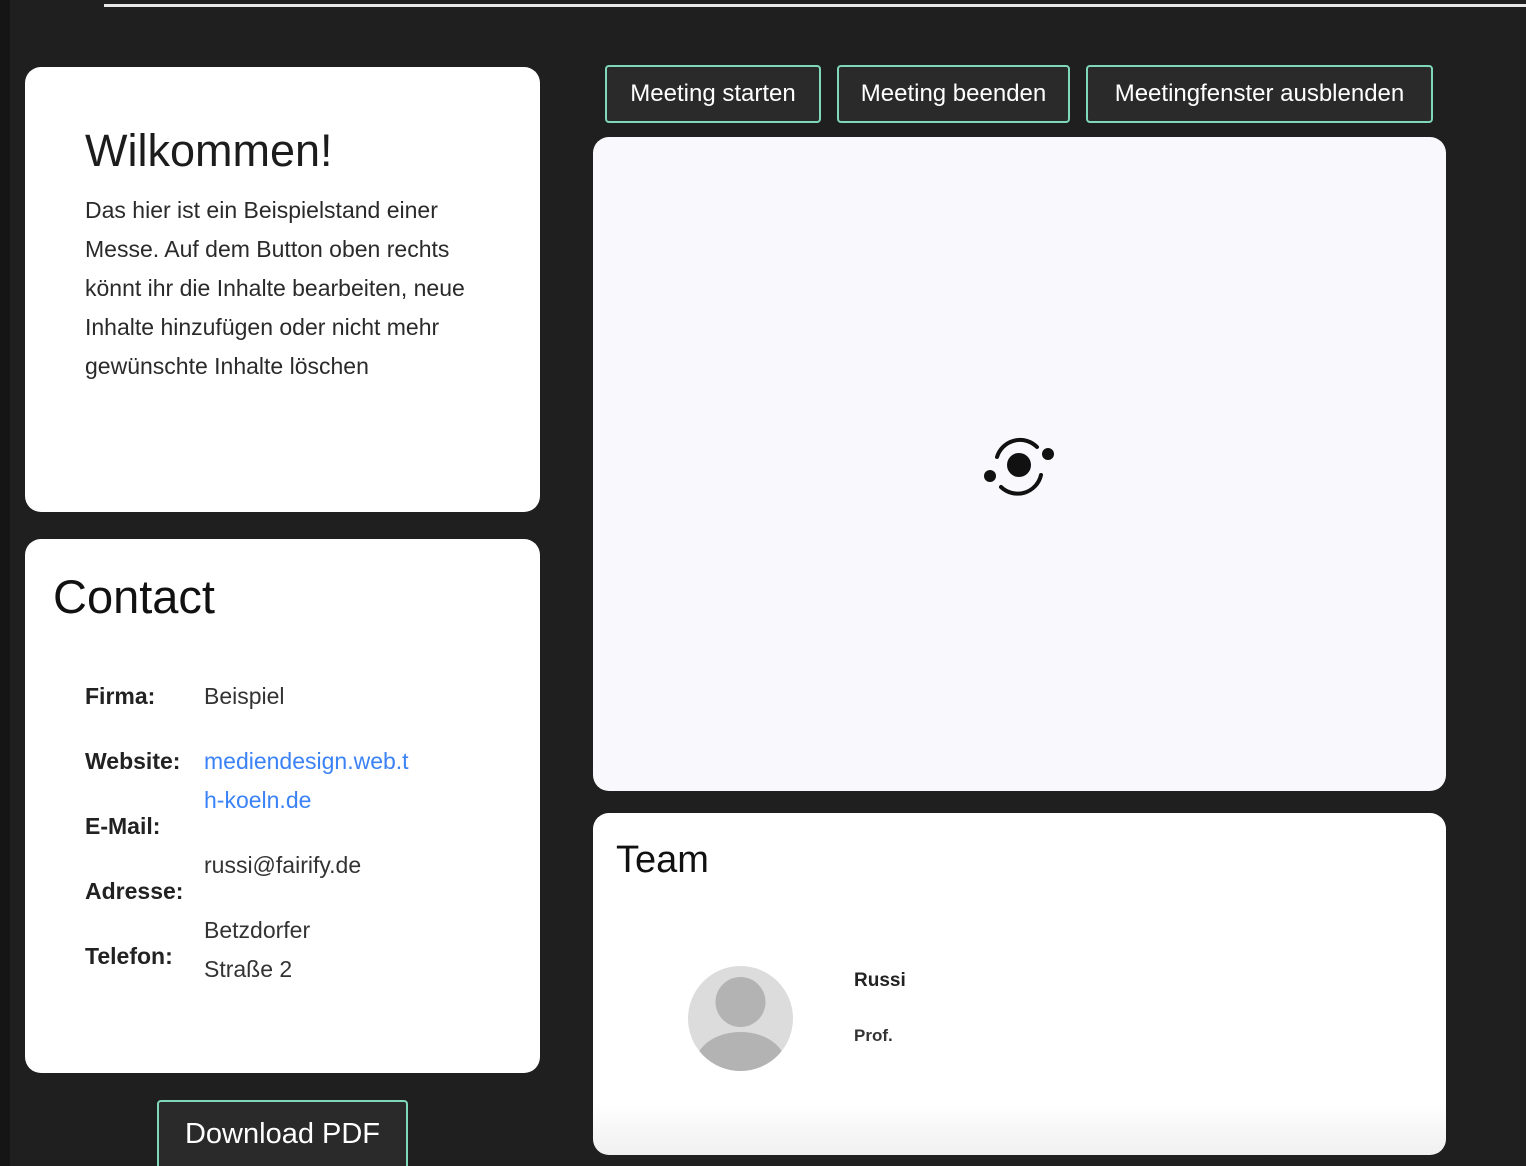 The width and height of the screenshot is (1526, 1166). I want to click on hide-meeting-window-button: Meetingfenster ausblenden, so click(1259, 94).